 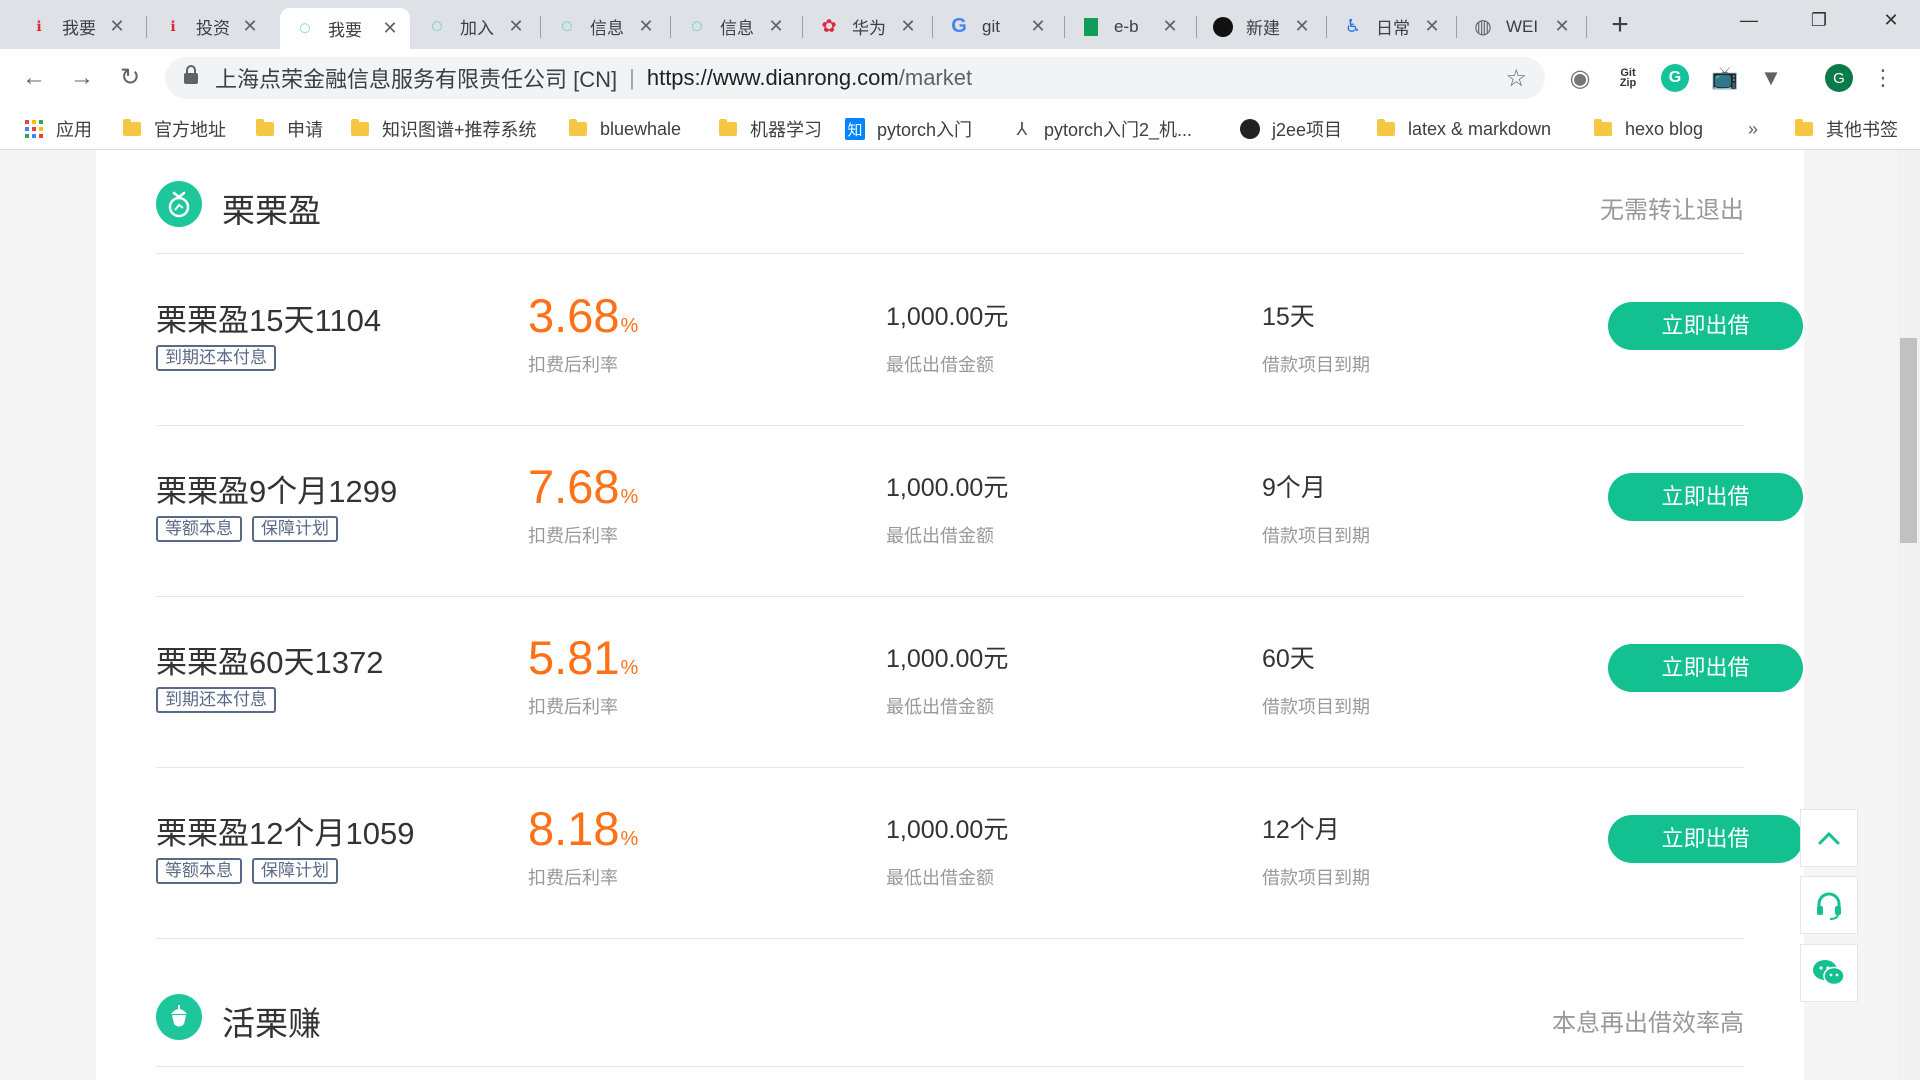 I want to click on tab-0: ℹ 我要 ✕, so click(x=75, y=26).